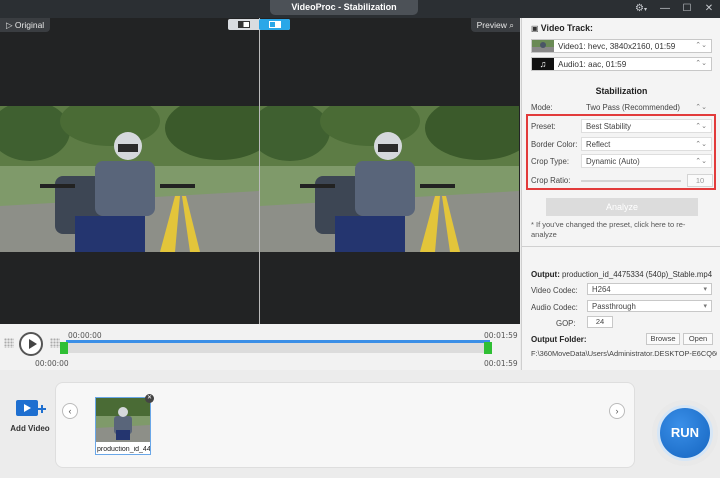  Describe the element at coordinates (621, 323) in the screenshot. I see `gop-row: GOP: 24` at that location.